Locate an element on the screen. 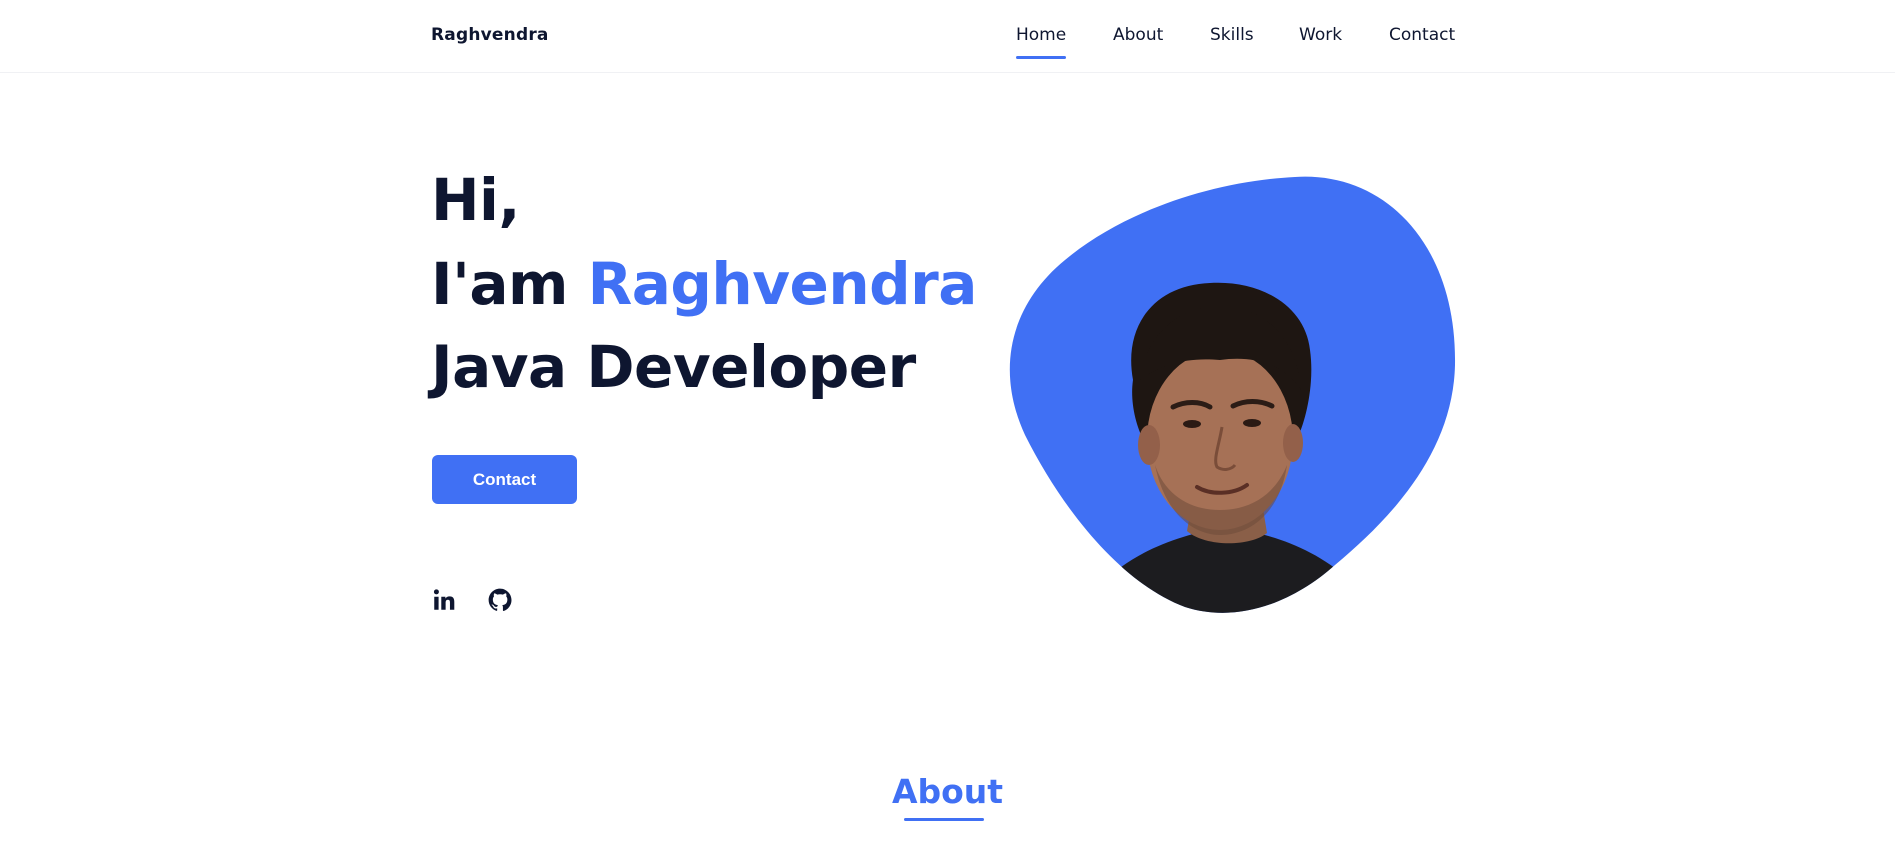 The width and height of the screenshot is (1895, 857). nav-home: Home is located at coordinates (1041, 42).